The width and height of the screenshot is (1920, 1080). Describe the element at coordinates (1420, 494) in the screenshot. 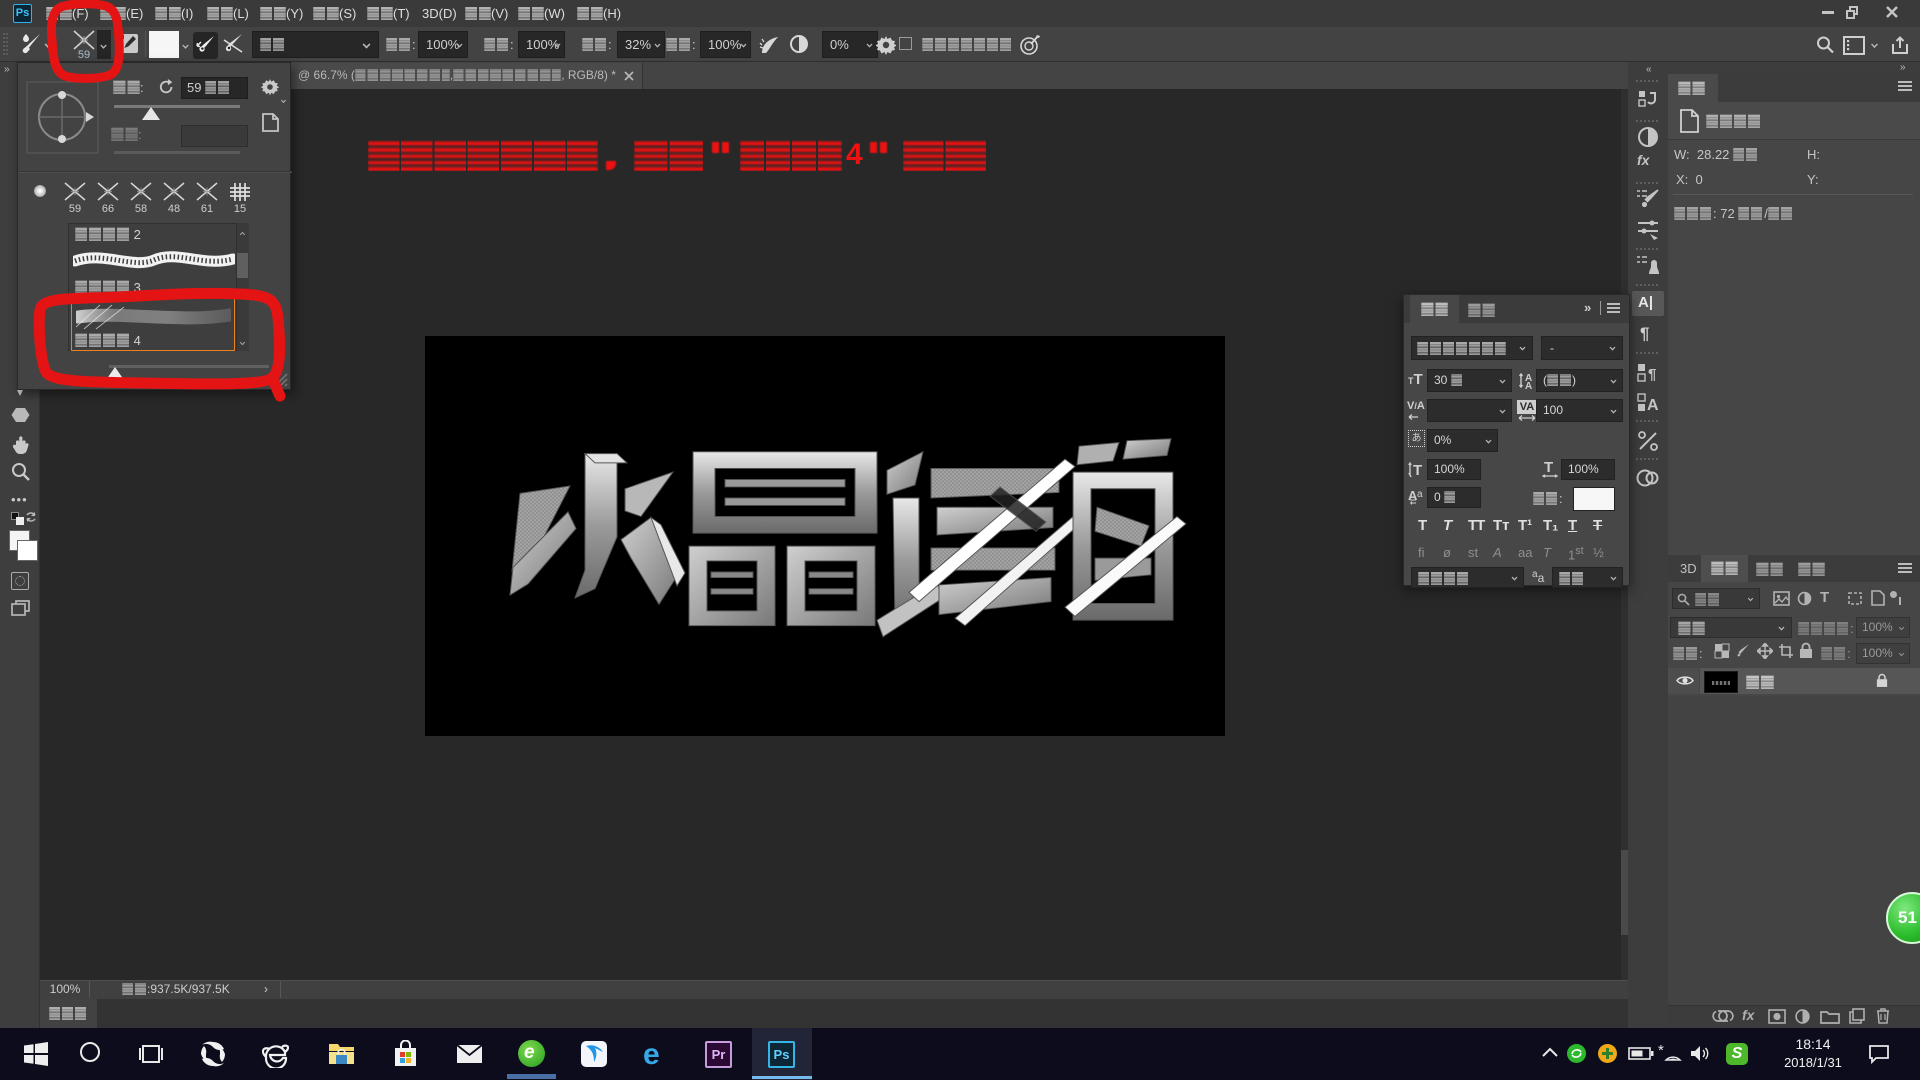

I see `svg-text: a` at that location.